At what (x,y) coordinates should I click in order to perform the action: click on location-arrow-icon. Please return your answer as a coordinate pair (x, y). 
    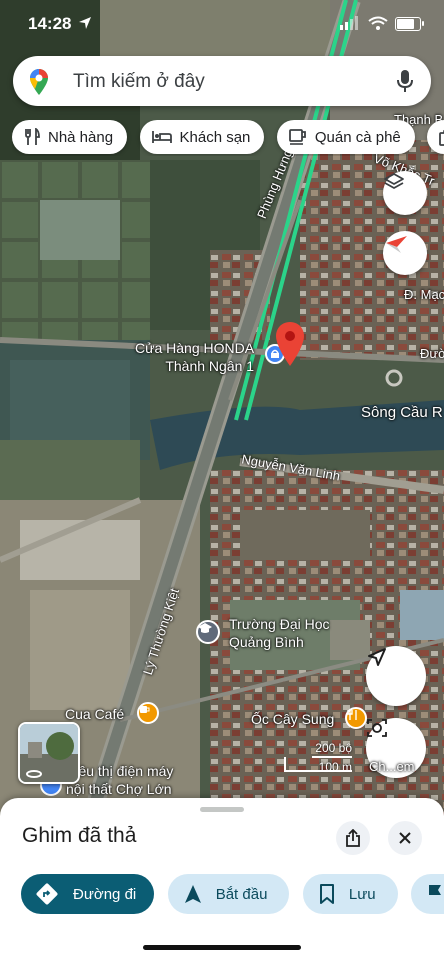
    Looking at the image, I should click on (85, 23).